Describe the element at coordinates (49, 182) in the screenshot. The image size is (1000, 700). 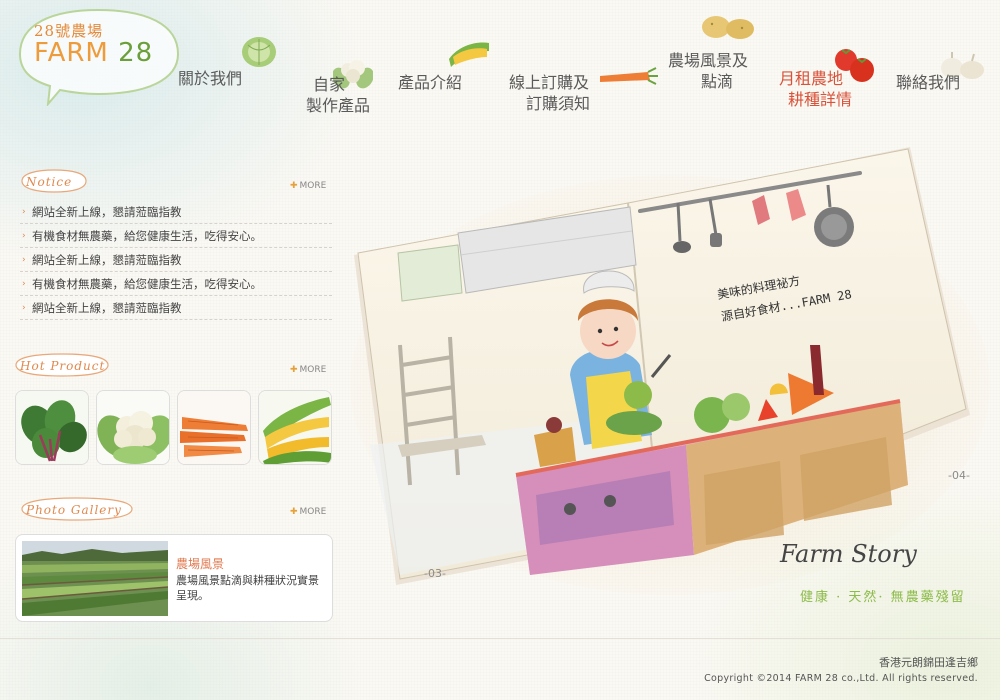
I see `notice-title: Notice` at that location.